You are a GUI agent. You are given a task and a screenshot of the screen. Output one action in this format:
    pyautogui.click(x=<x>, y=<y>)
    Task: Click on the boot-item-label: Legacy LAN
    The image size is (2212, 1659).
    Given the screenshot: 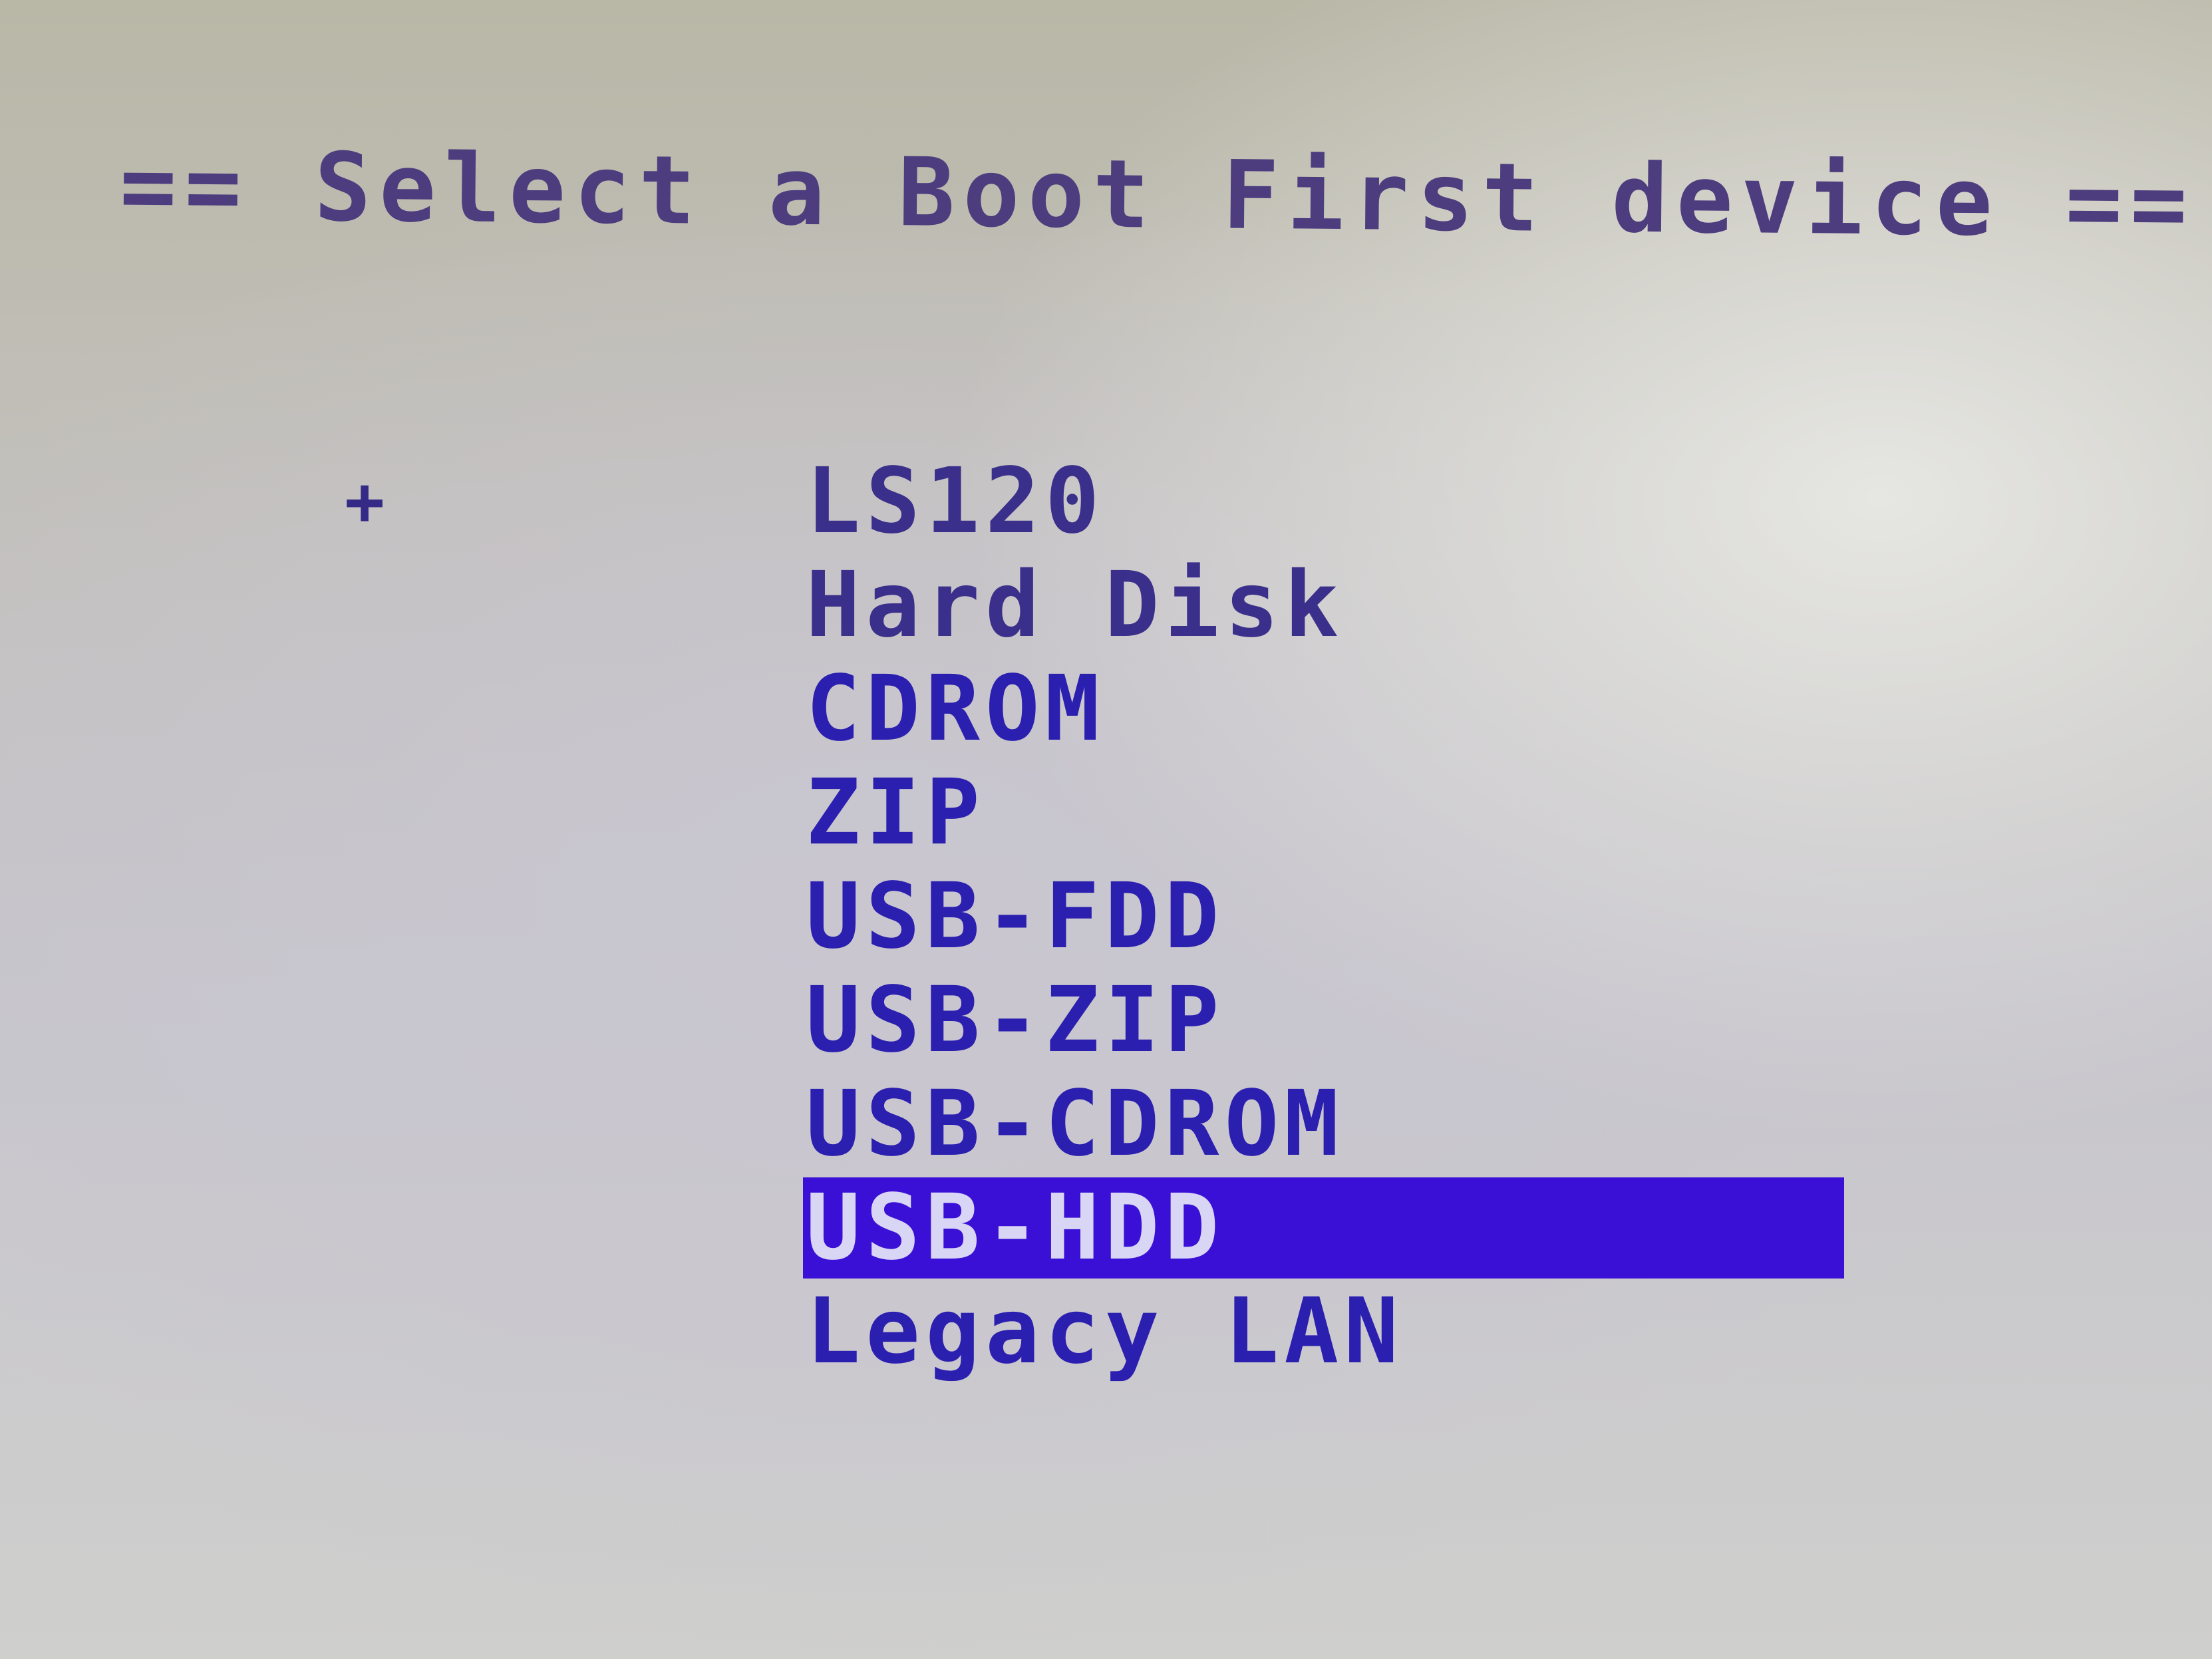 What is the action you would take?
    pyautogui.click(x=1105, y=1331)
    